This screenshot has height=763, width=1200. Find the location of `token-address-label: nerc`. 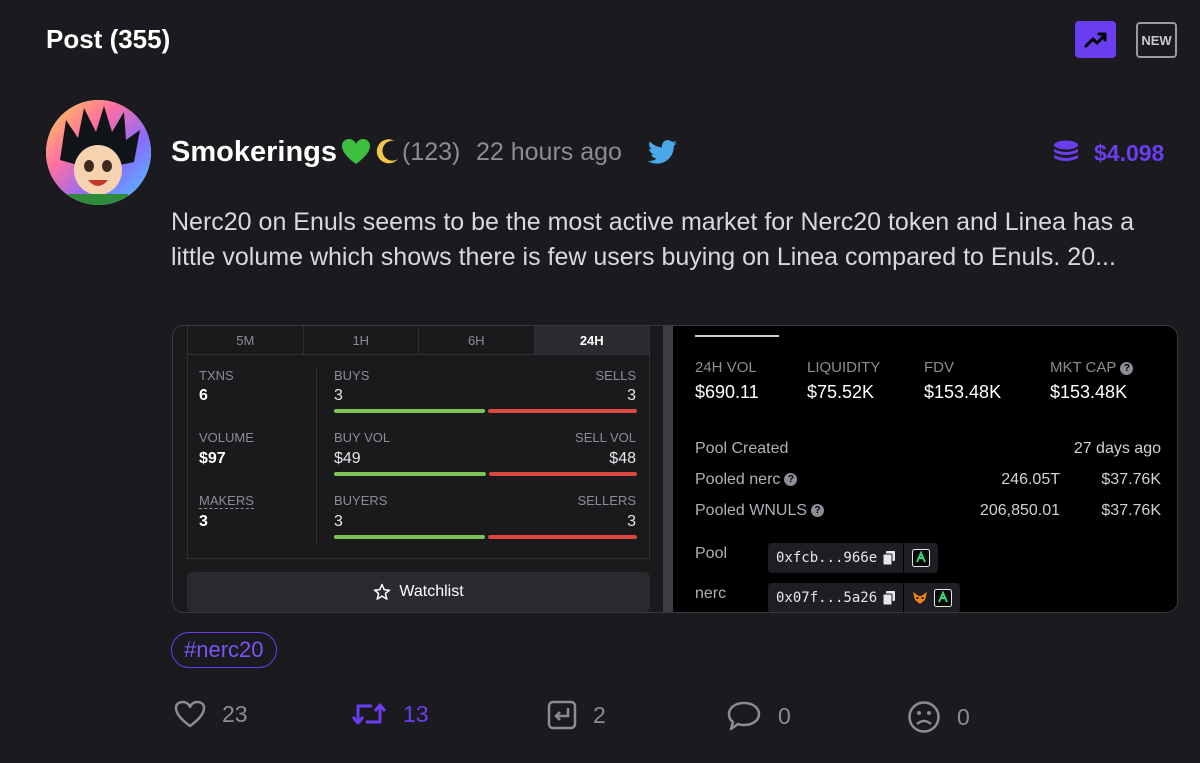

token-address-label: nerc is located at coordinates (711, 593).